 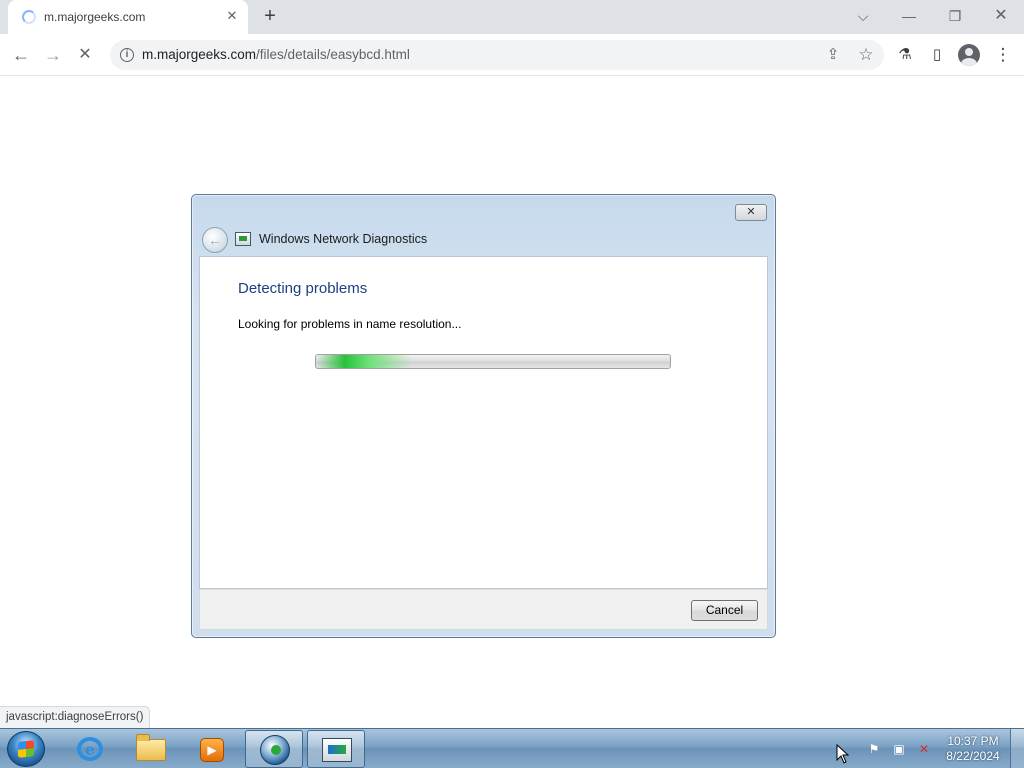 What do you see at coordinates (955, 16) in the screenshot?
I see `restore-button: ❐` at bounding box center [955, 16].